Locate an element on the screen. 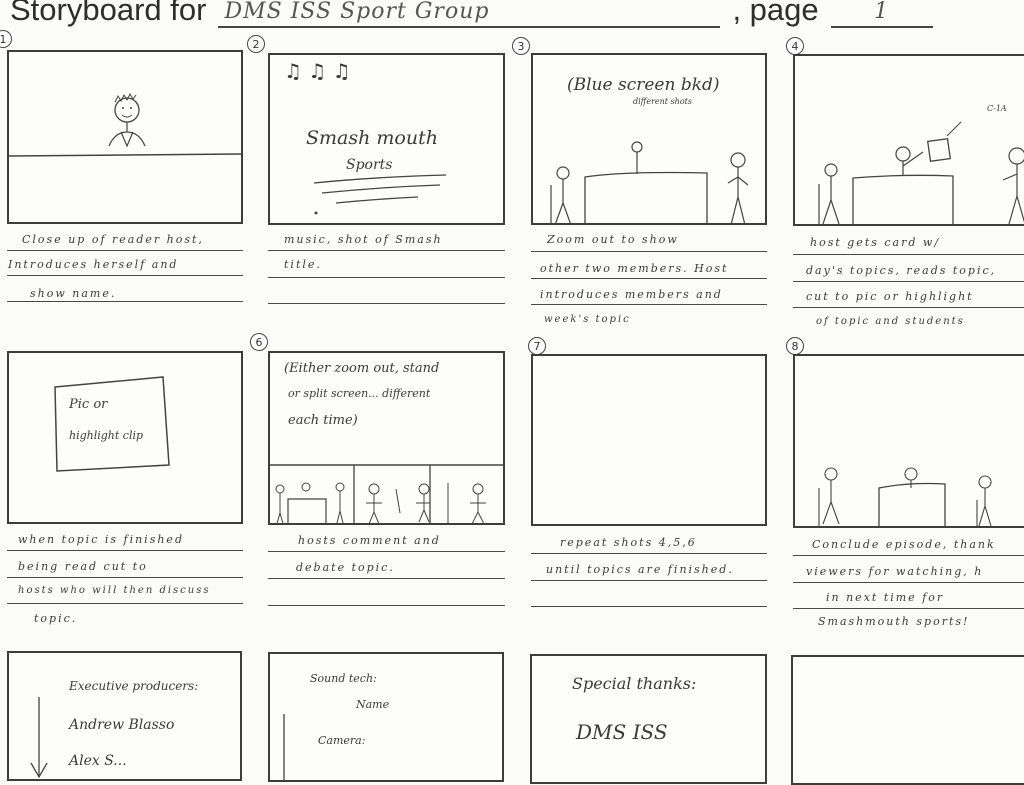 The height and width of the screenshot is (785, 1024). panel-5-caption-3: hosts who will then discuss is located at coordinates (114, 590).